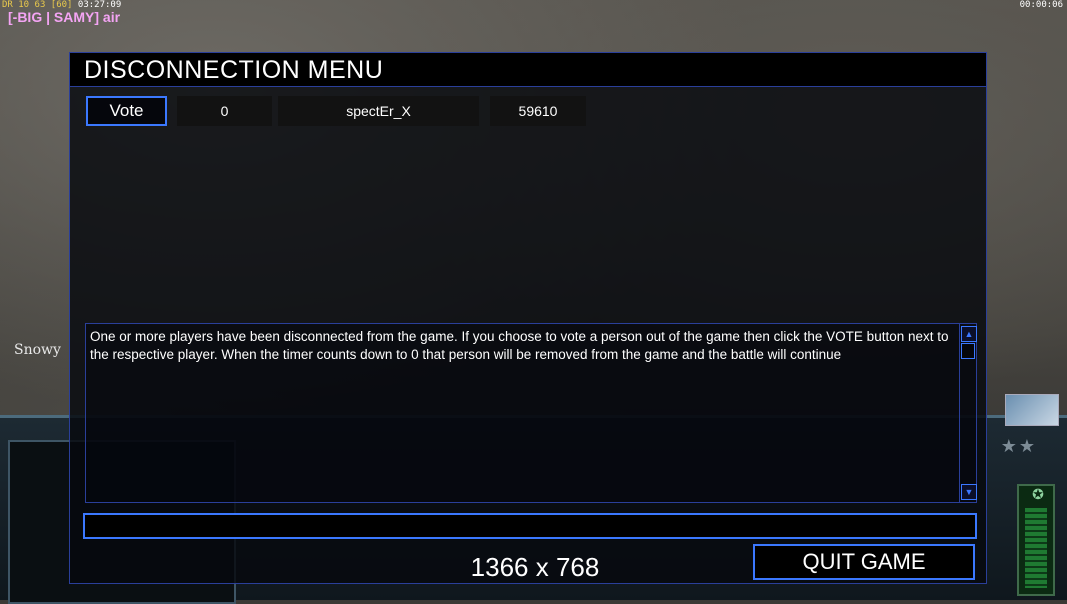  I want to click on player-timer: 0, so click(224, 111).